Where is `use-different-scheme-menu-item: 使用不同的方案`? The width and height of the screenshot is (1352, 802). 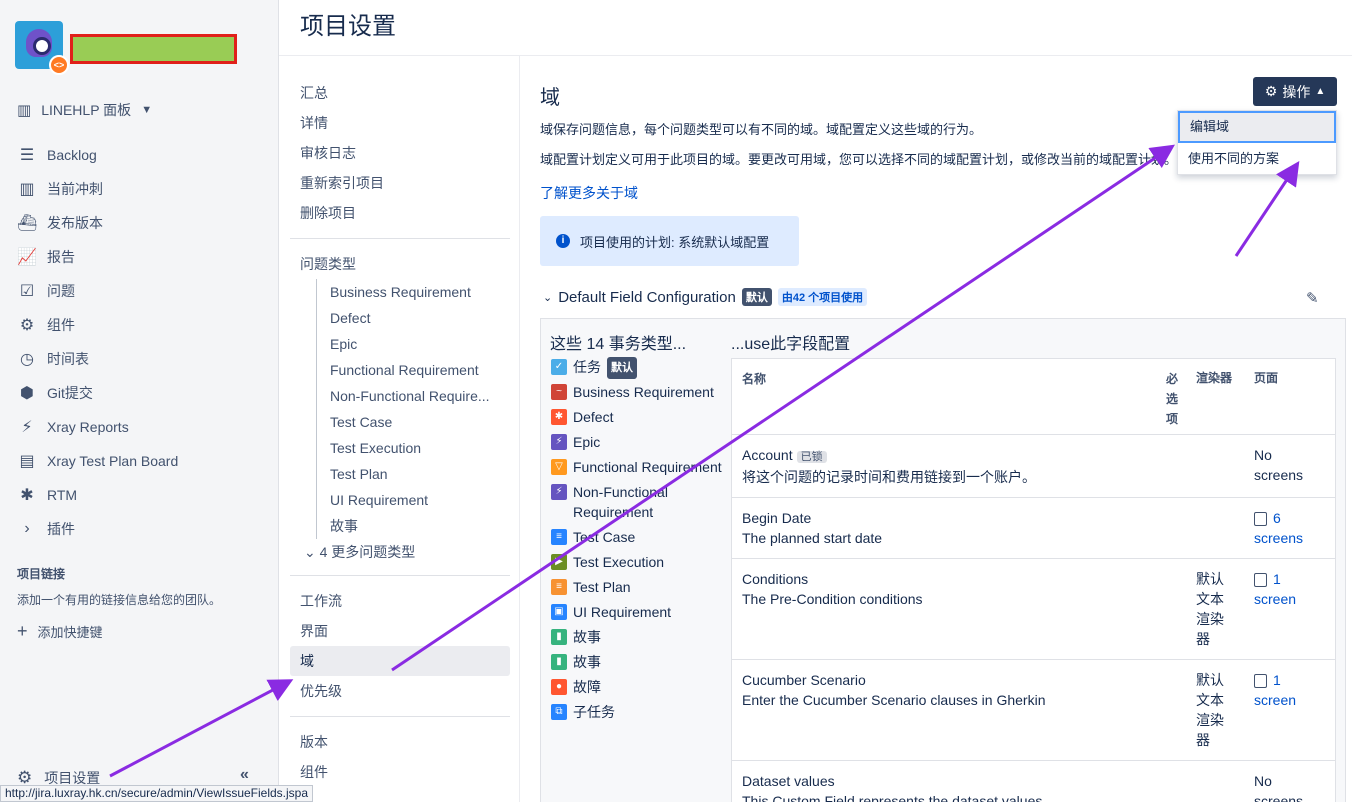
use-different-scheme-menu-item: 使用不同的方案 is located at coordinates (1257, 159).